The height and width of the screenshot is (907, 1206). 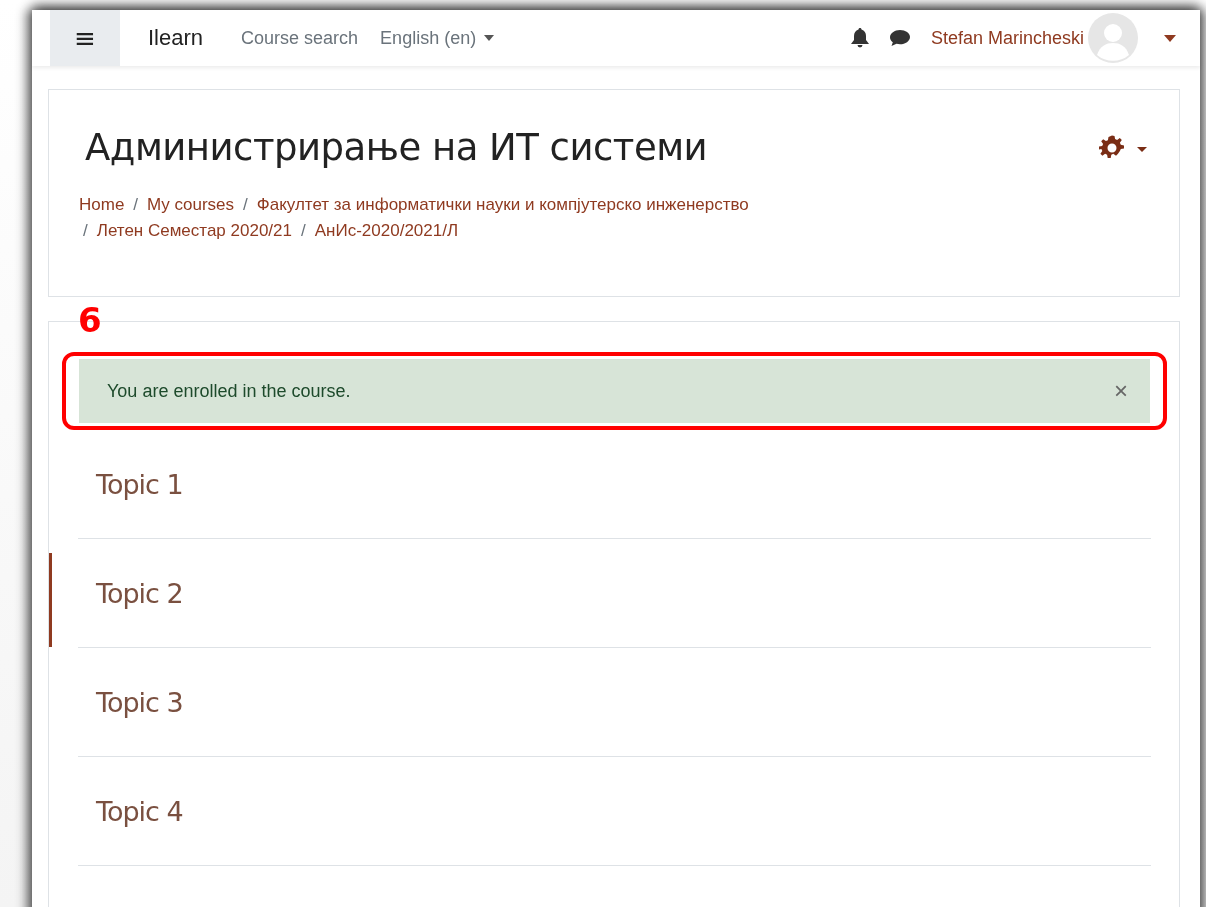 What do you see at coordinates (437, 38) in the screenshot?
I see `language-menu: English (en)` at bounding box center [437, 38].